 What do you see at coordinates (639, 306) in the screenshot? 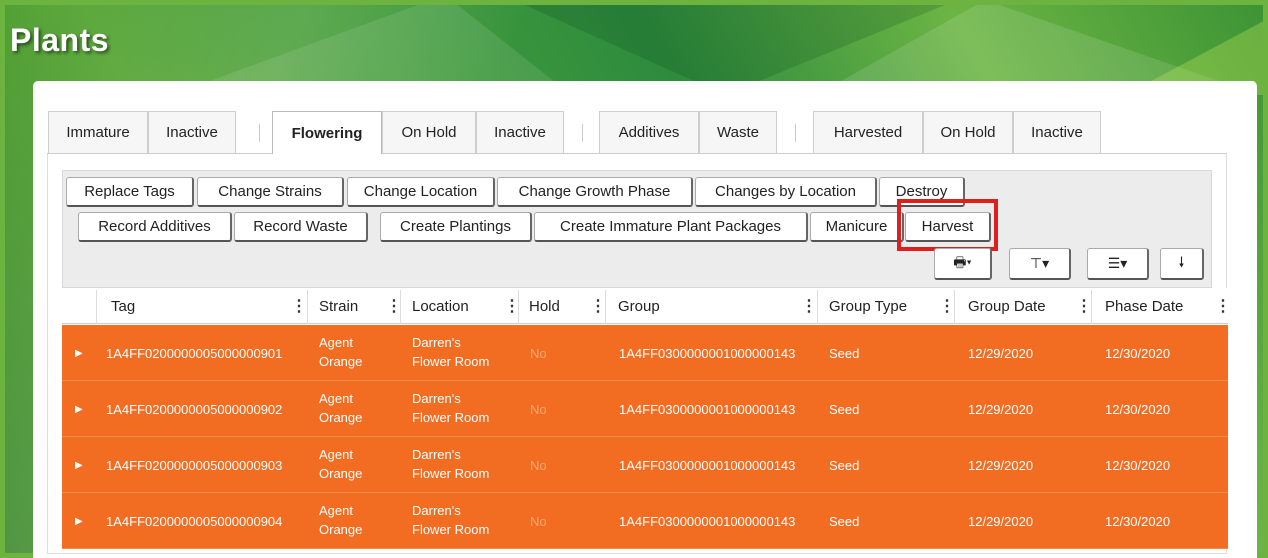
I see `column-header-group: Group` at bounding box center [639, 306].